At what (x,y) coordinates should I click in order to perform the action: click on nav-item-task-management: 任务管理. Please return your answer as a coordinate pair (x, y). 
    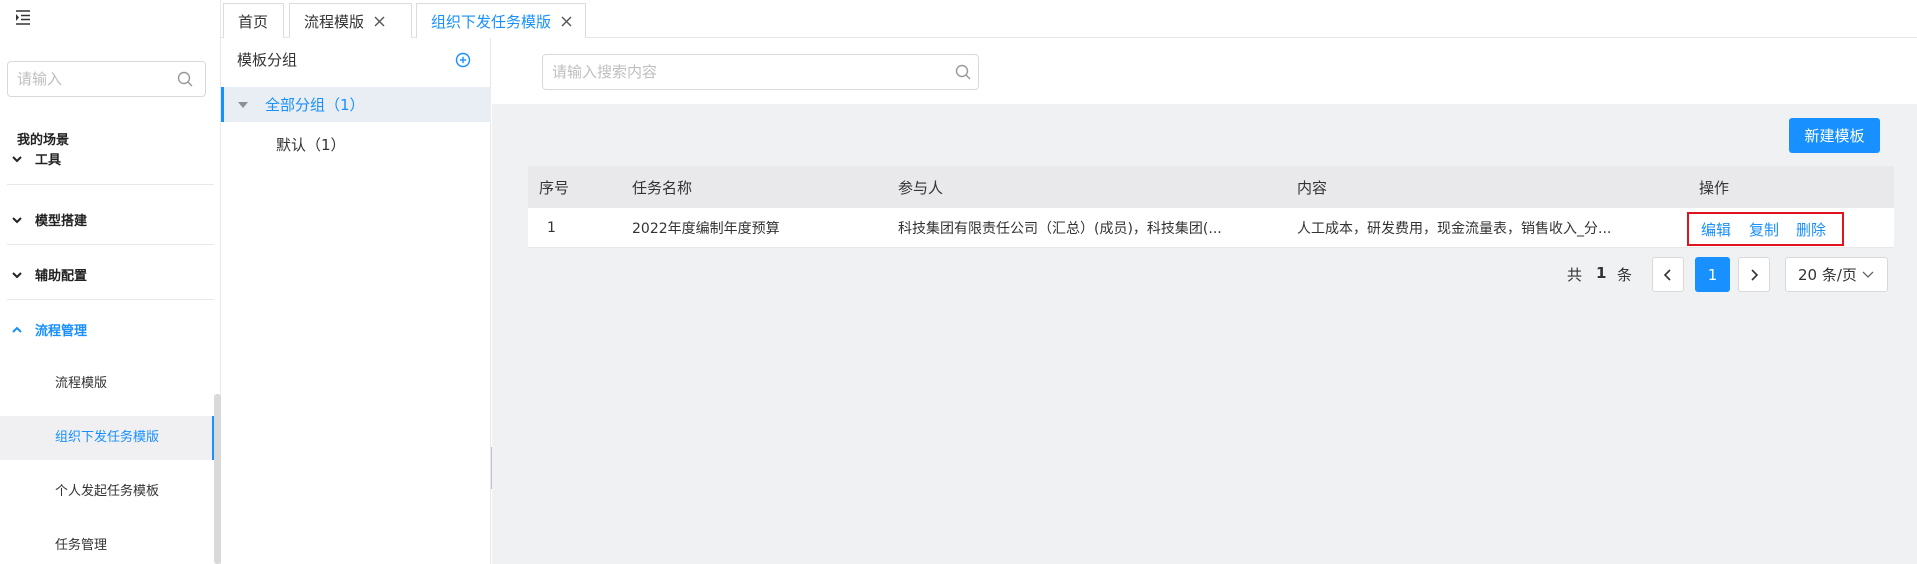
    Looking at the image, I should click on (107, 544).